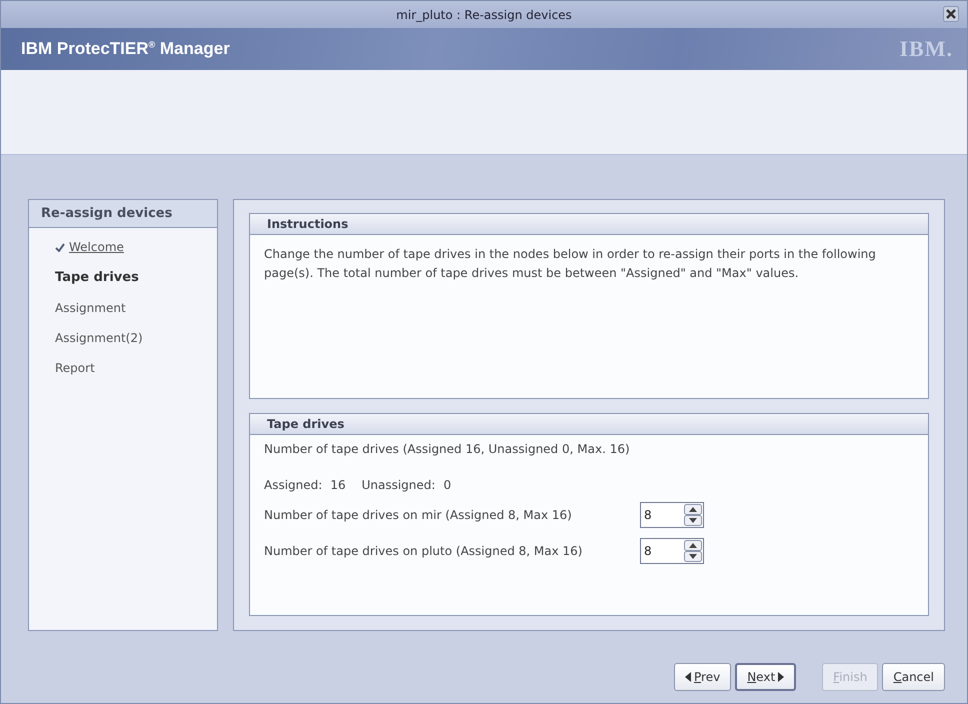 This screenshot has height=704, width=968. What do you see at coordinates (688, 677) in the screenshot?
I see `left-triangle-icon` at bounding box center [688, 677].